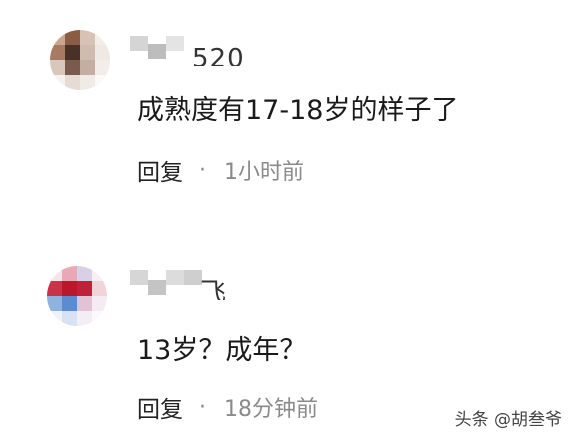 This screenshot has height=440, width=574. I want to click on comment-text: 成熟度有17-18岁的样子了, so click(298, 110).